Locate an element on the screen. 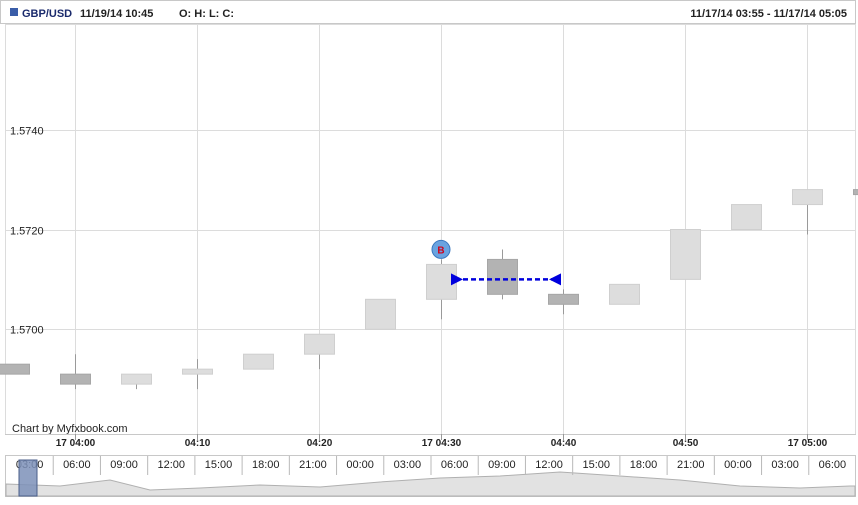 The image size is (858, 505). datetime-label: 11/19/14 10:45 is located at coordinates (116, 14).